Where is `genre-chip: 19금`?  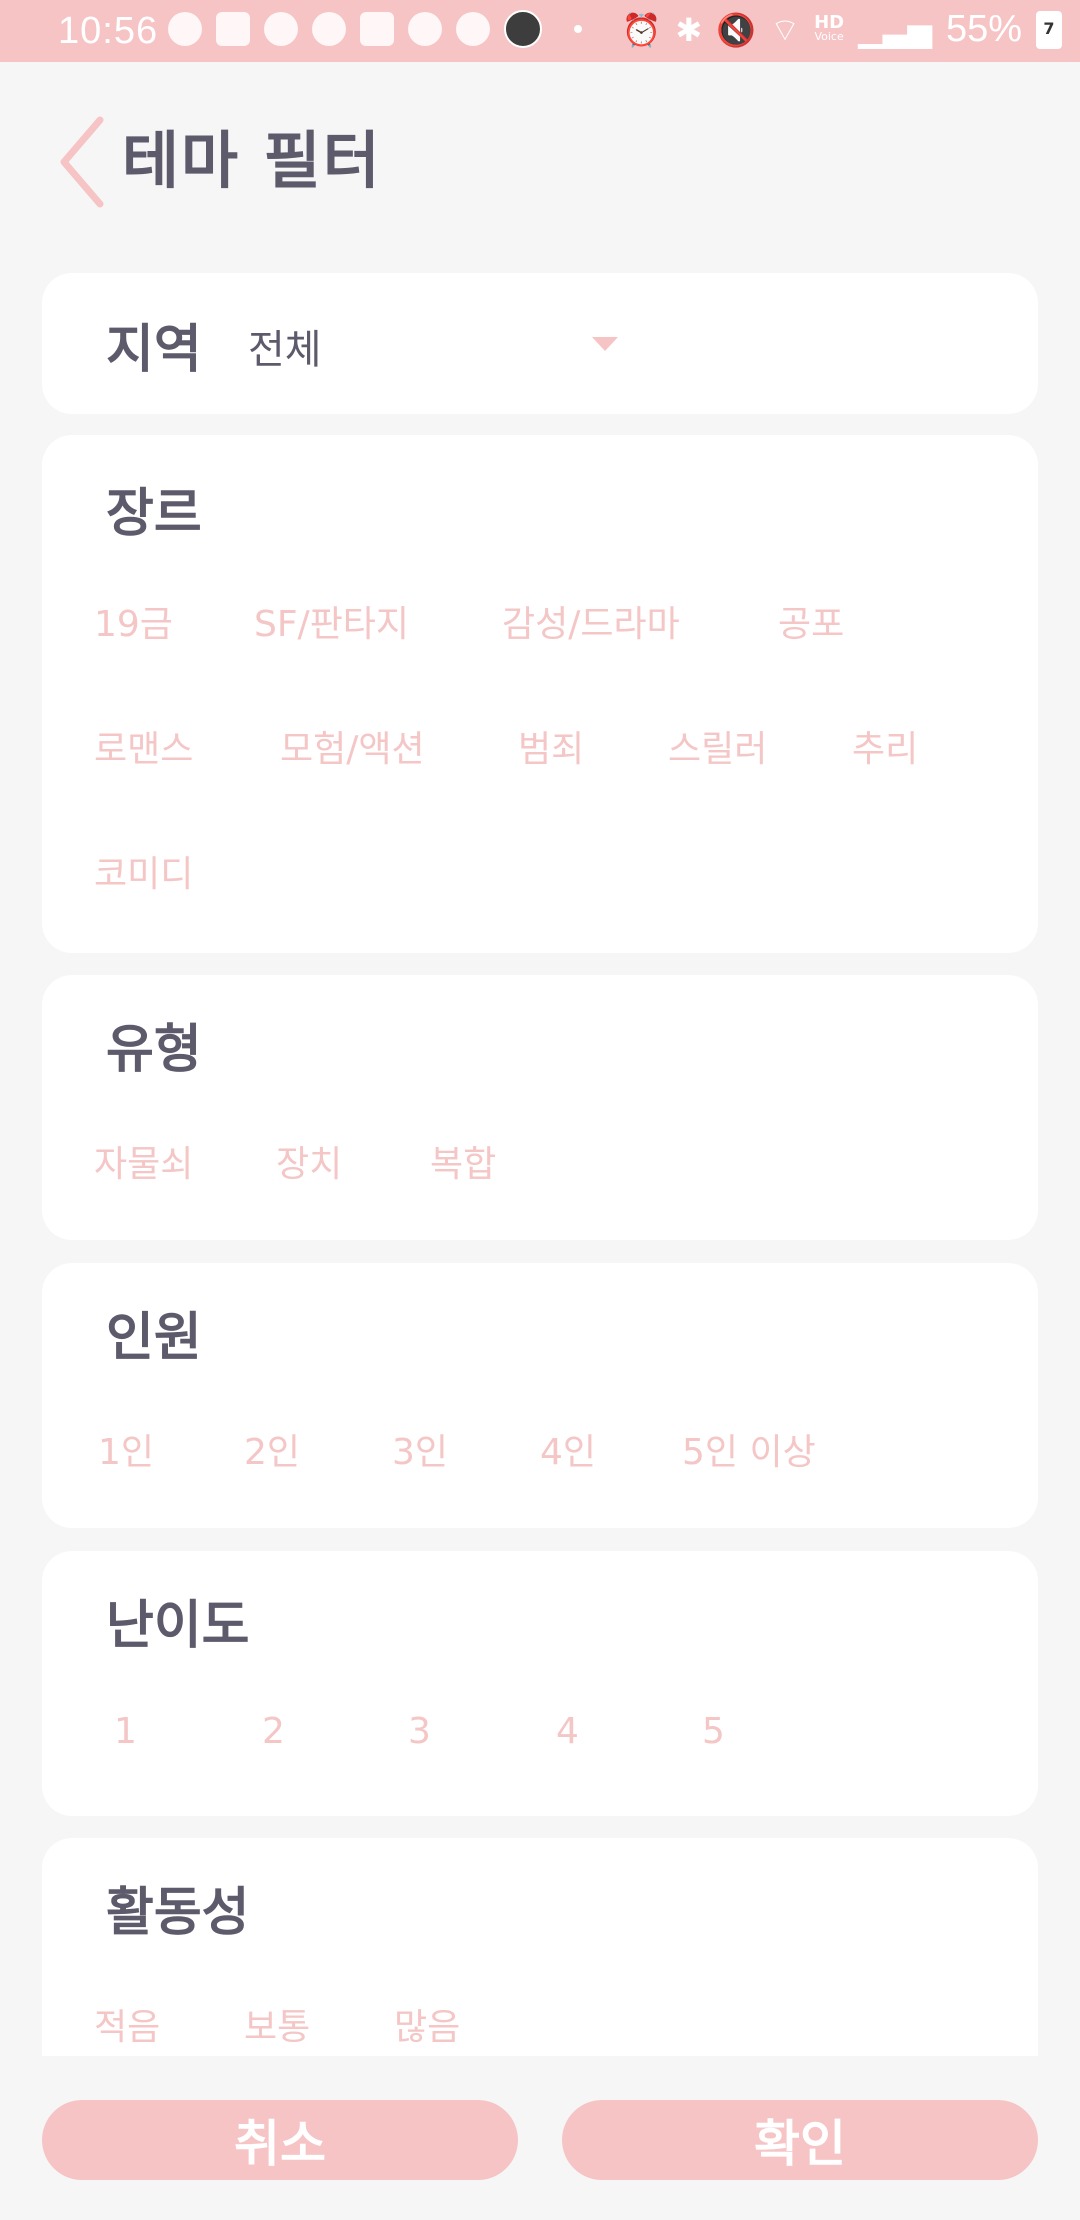 genre-chip: 19금 is located at coordinates (133, 621).